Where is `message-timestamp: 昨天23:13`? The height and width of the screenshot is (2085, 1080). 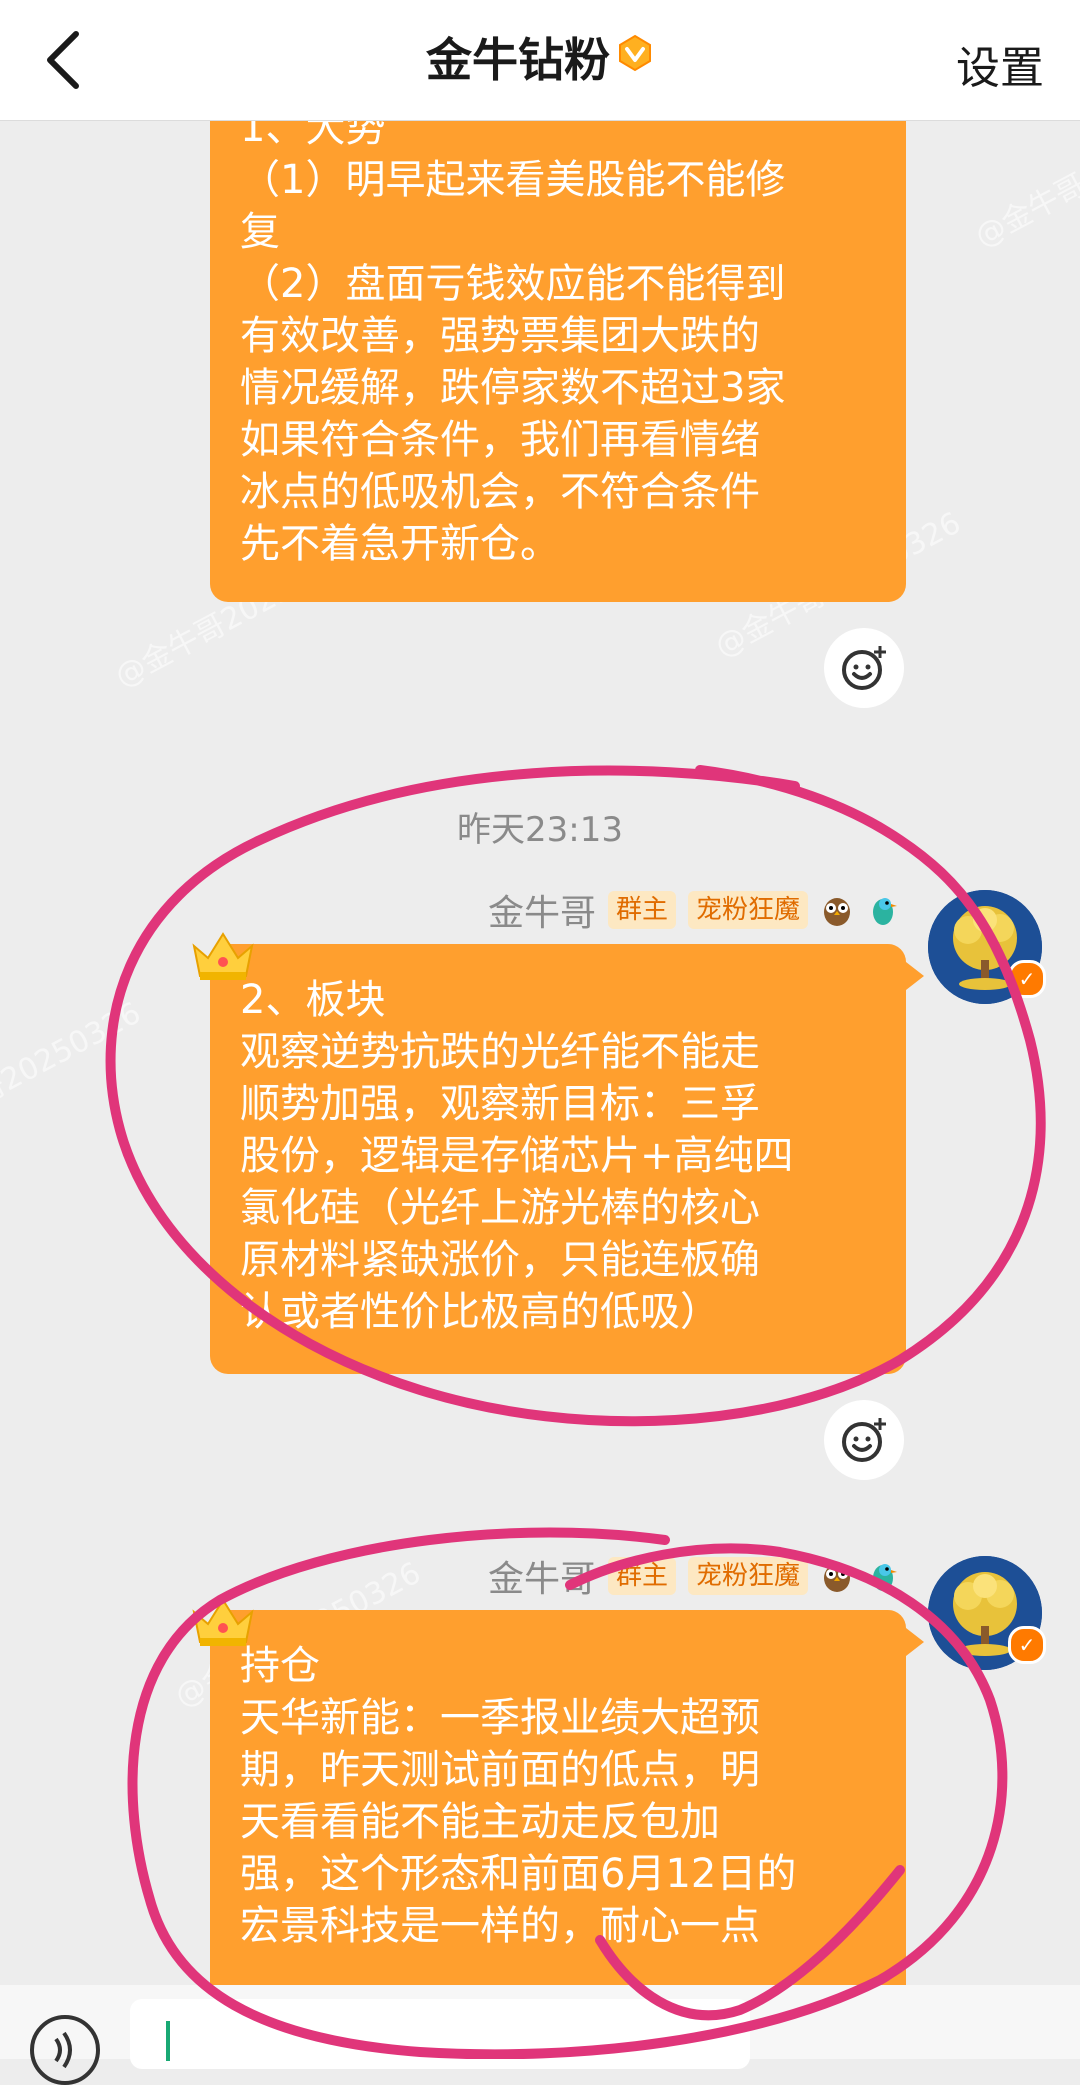
message-timestamp: 昨天23:13 is located at coordinates (540, 830).